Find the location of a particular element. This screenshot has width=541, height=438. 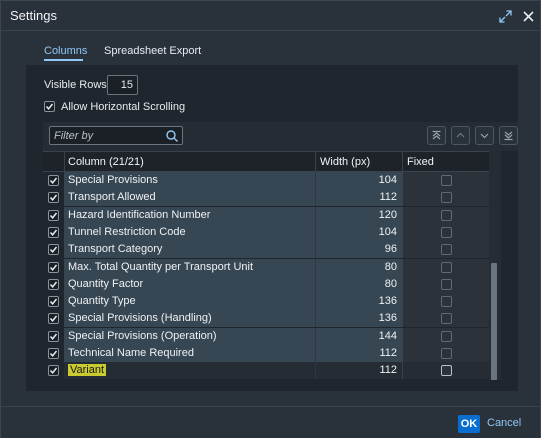

horizontal-scrolling-label: Allow Horizontal Scrolling is located at coordinates (123, 107).